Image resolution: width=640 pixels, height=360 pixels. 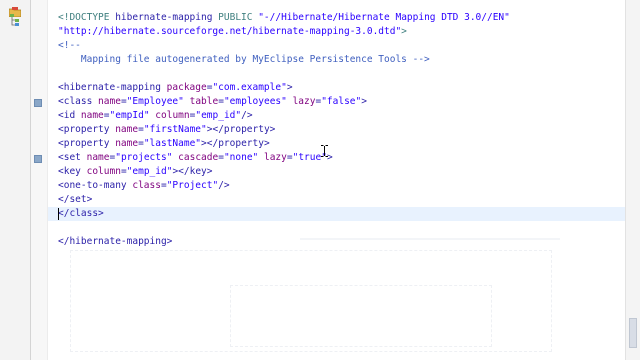 I want to click on code-token: <one-to-many, so click(x=95, y=185).